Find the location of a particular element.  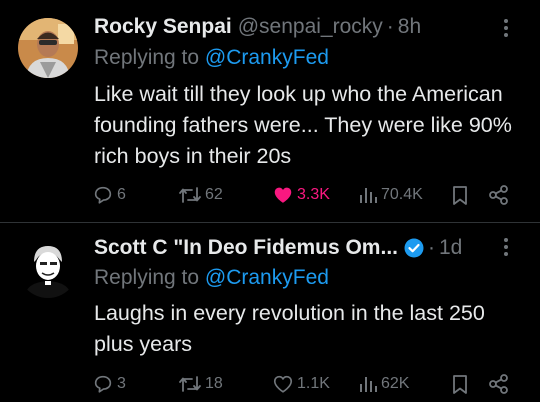

retweet-count: 62 is located at coordinates (214, 194).